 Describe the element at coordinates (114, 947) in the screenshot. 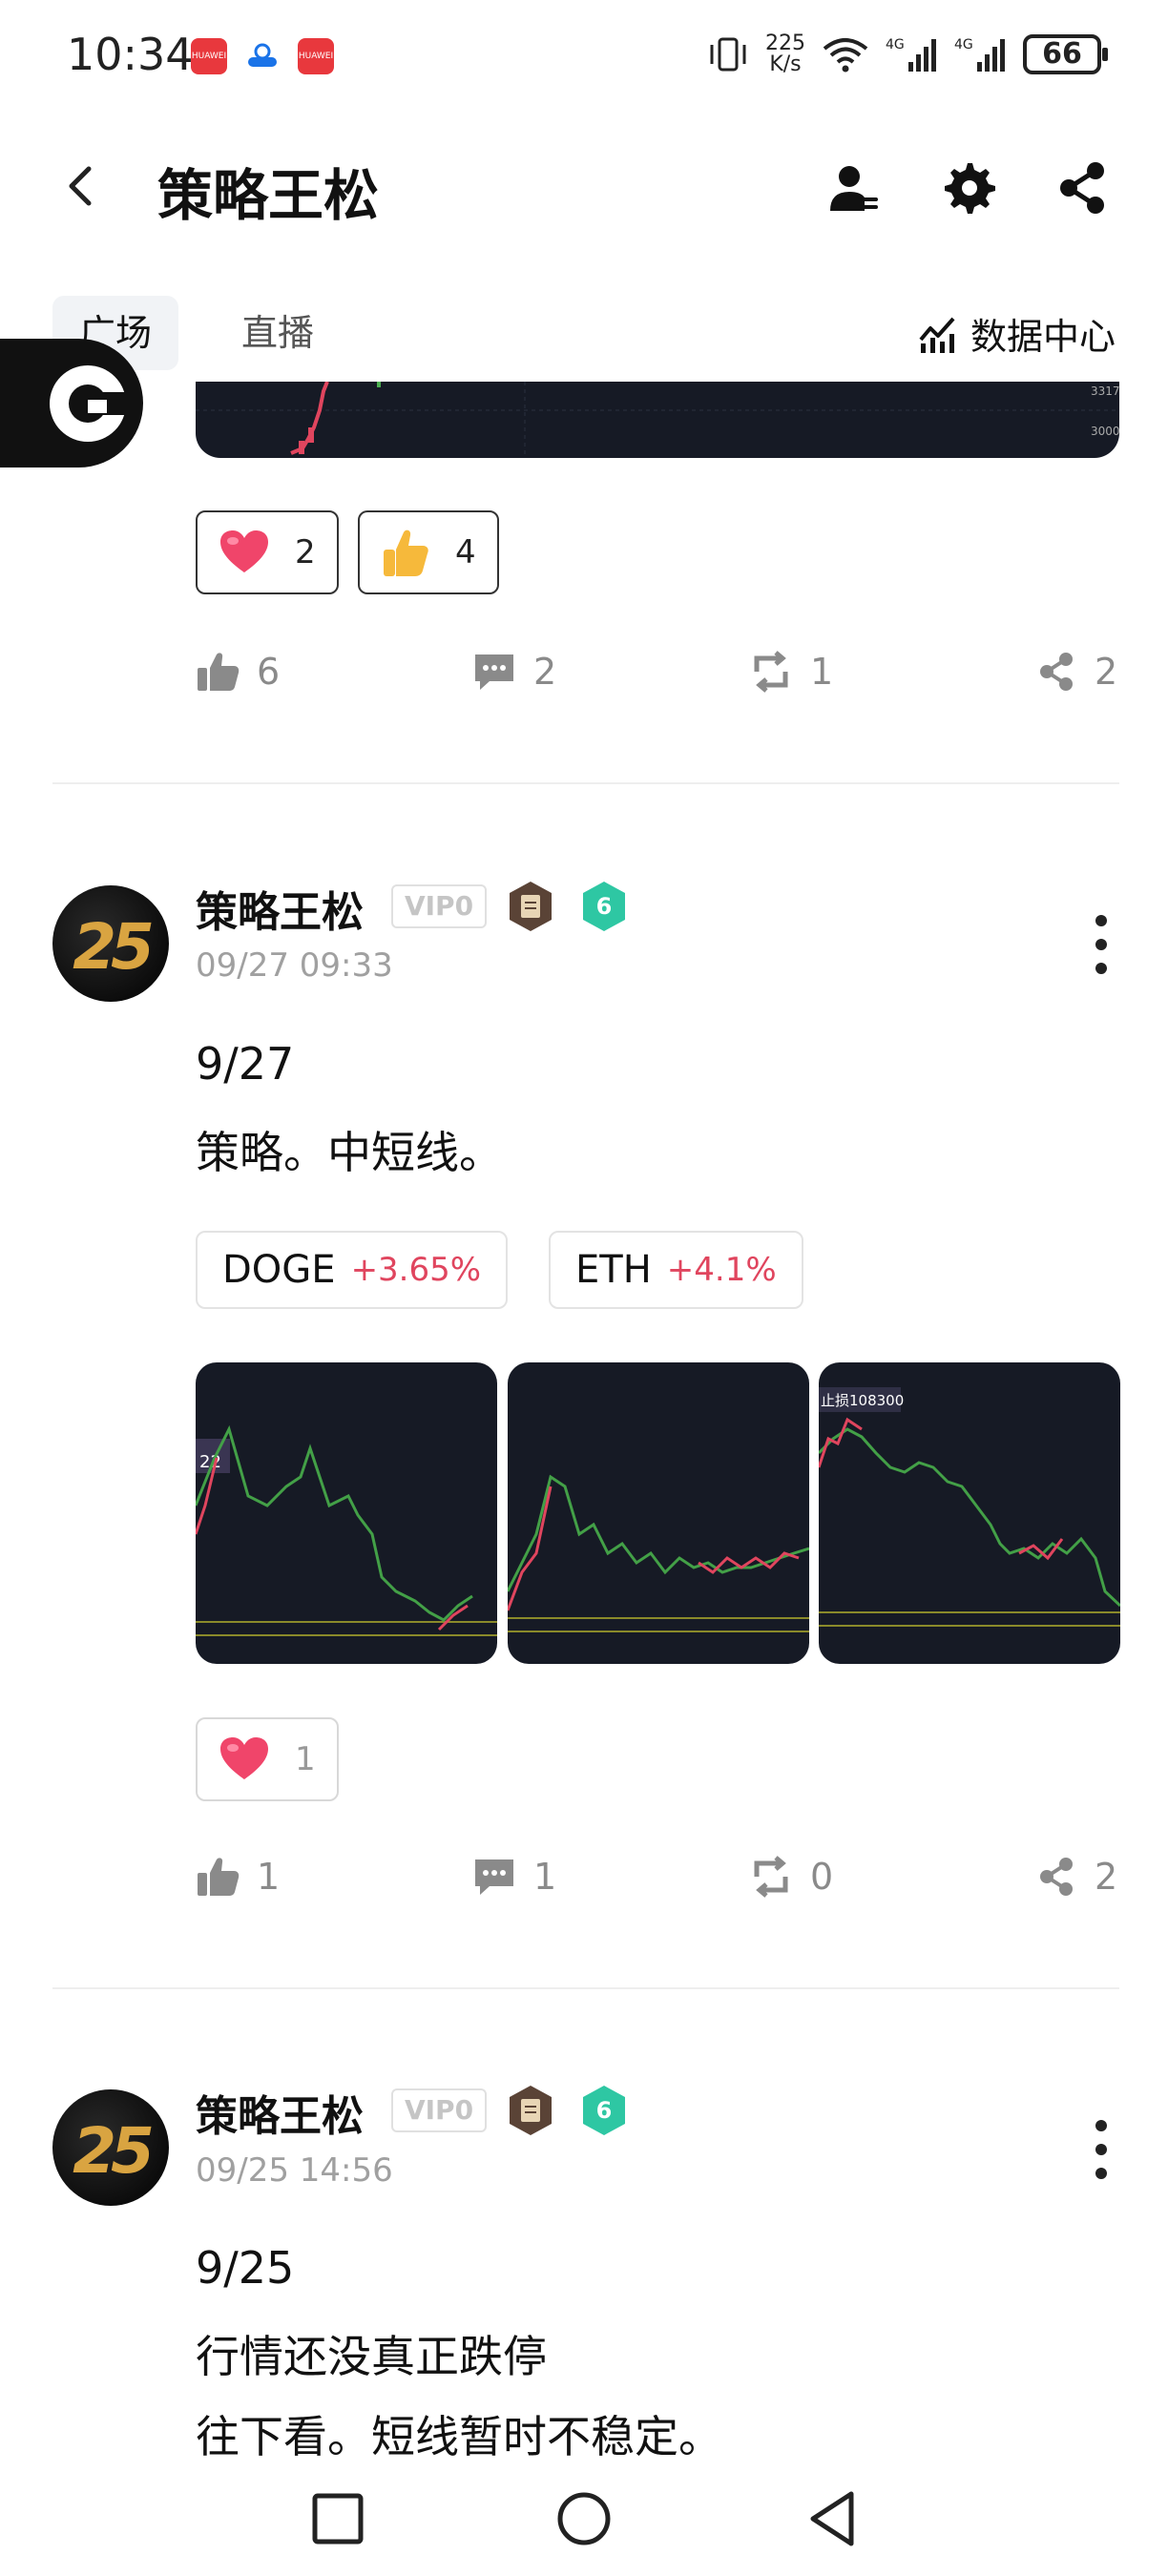

I see `avatar-text: 25` at that location.